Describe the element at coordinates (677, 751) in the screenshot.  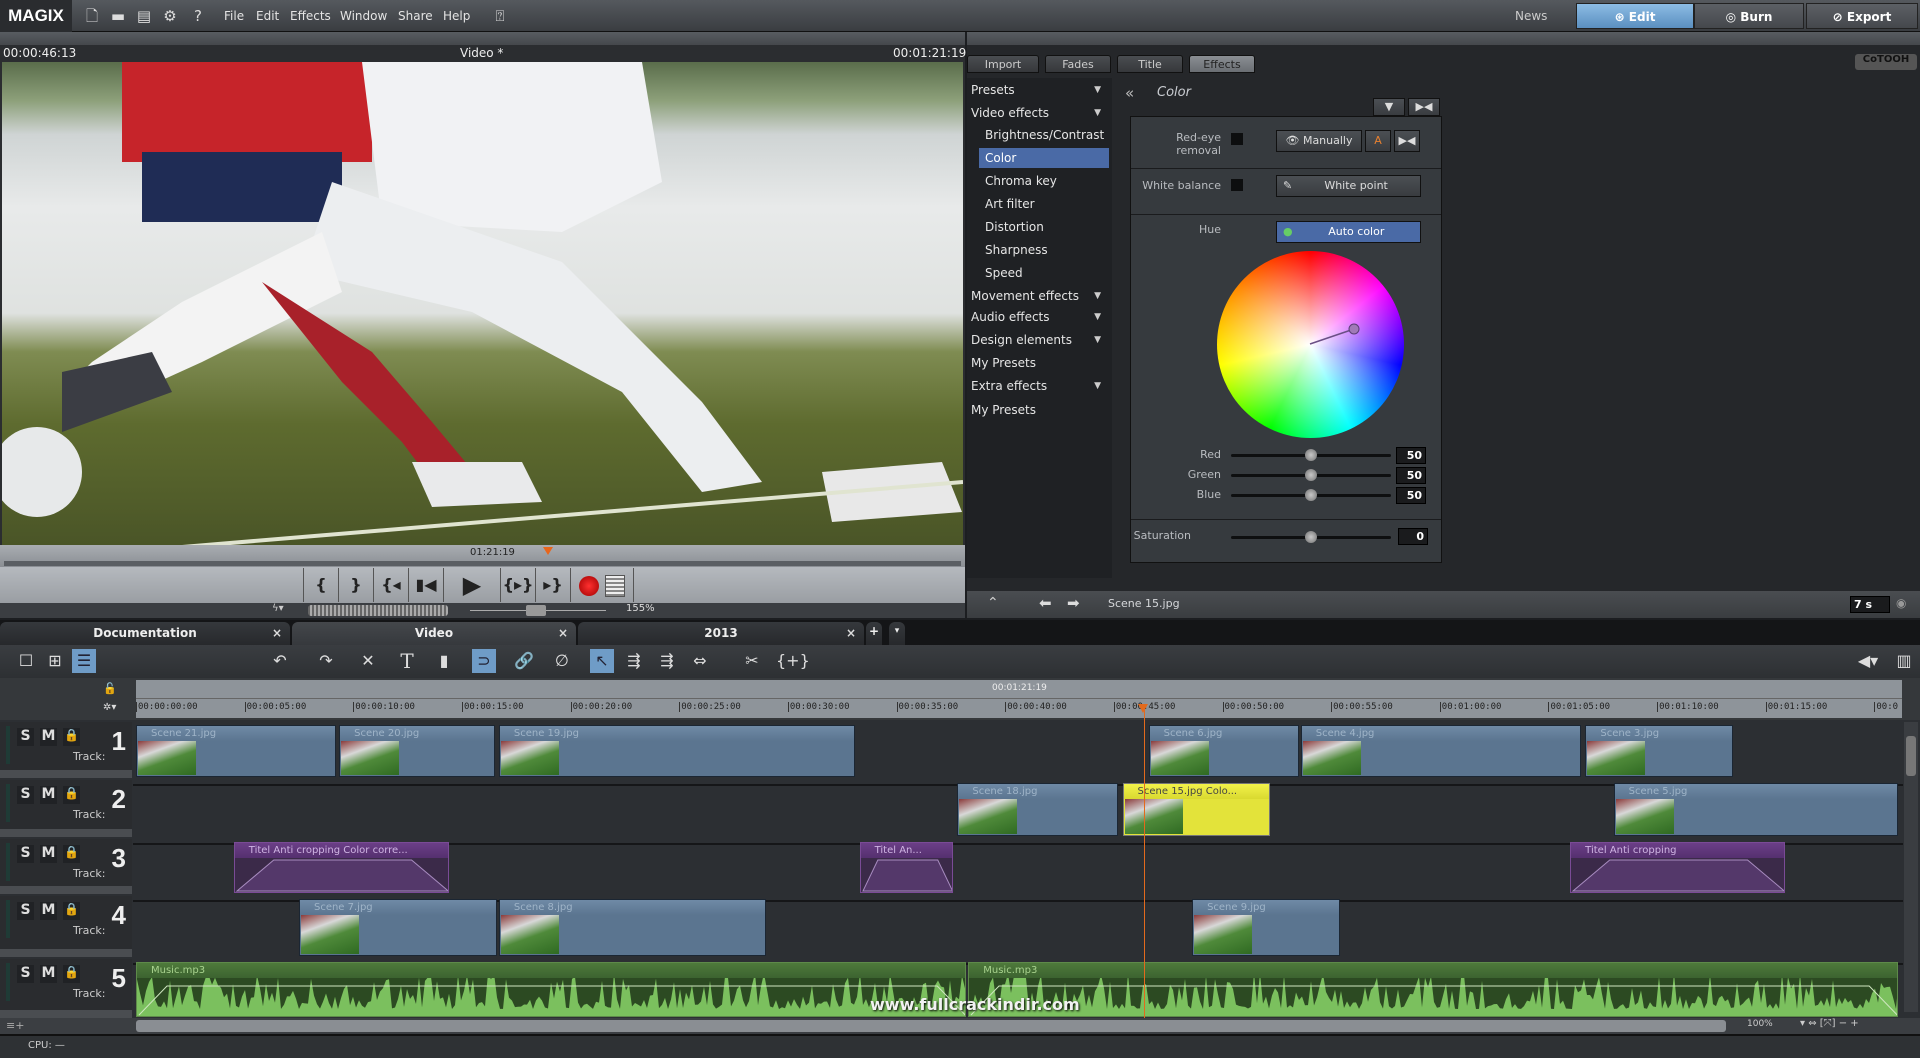
I see `video-clip: Scene 19.jpg` at that location.